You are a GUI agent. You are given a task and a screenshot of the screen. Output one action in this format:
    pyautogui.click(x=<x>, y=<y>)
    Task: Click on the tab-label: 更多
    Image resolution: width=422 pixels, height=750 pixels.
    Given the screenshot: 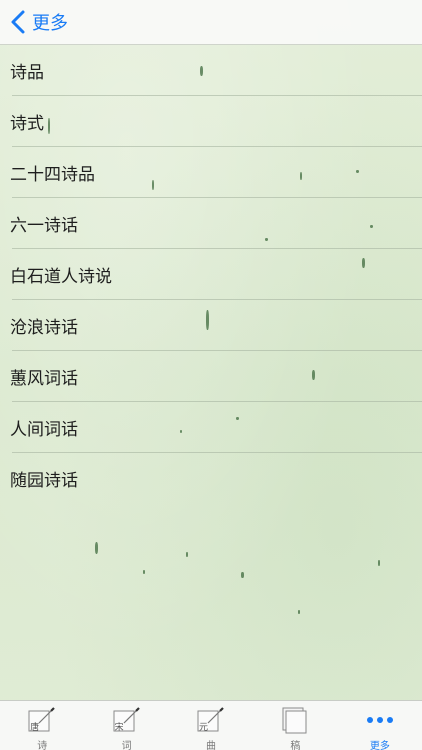 What is the action you would take?
    pyautogui.click(x=379, y=745)
    